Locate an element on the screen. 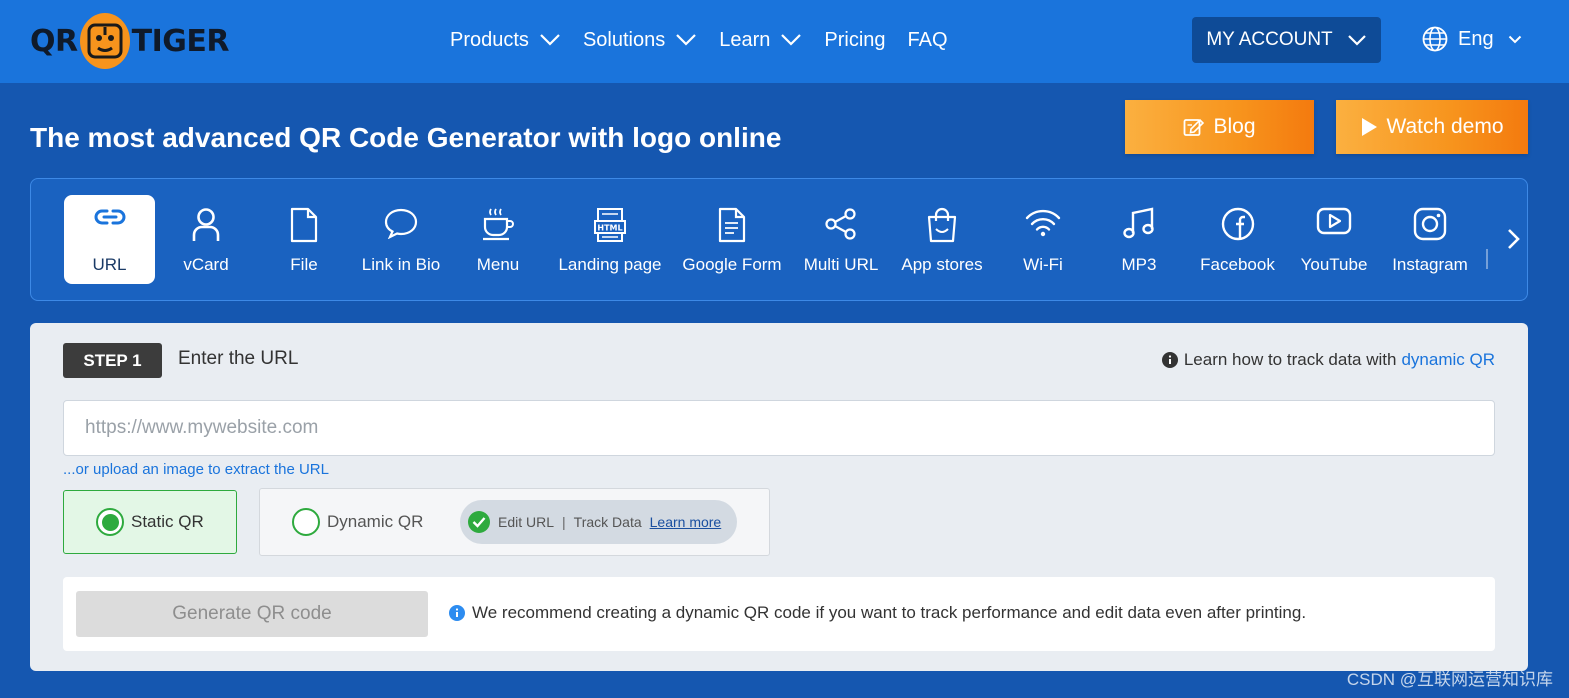  watermark: CSDN @互联网运营知识库 is located at coordinates (1449, 679).